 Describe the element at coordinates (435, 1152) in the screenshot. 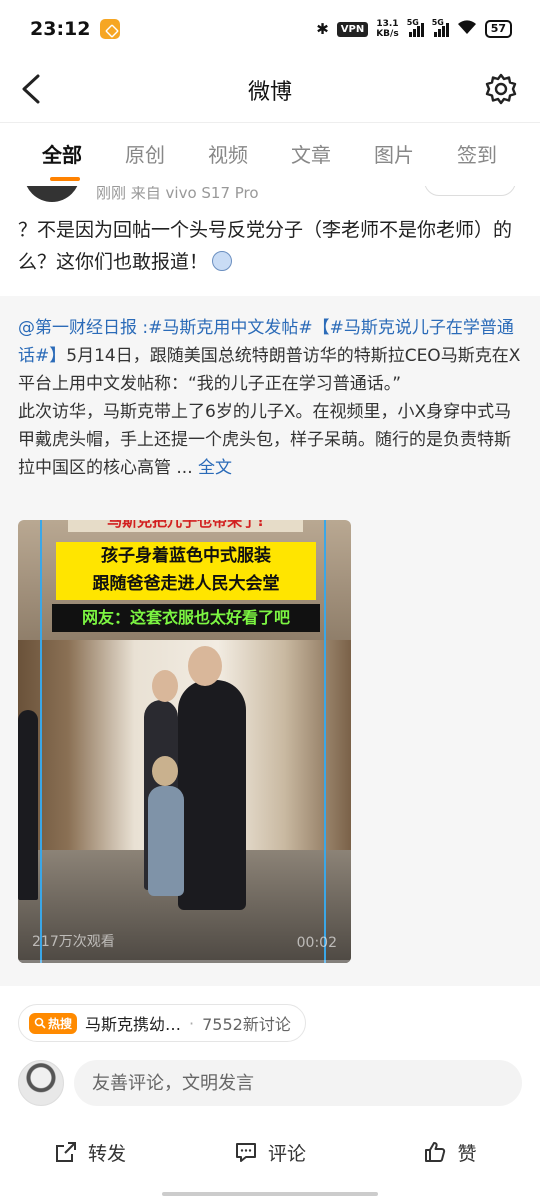

I see `thumbs-up-icon` at that location.